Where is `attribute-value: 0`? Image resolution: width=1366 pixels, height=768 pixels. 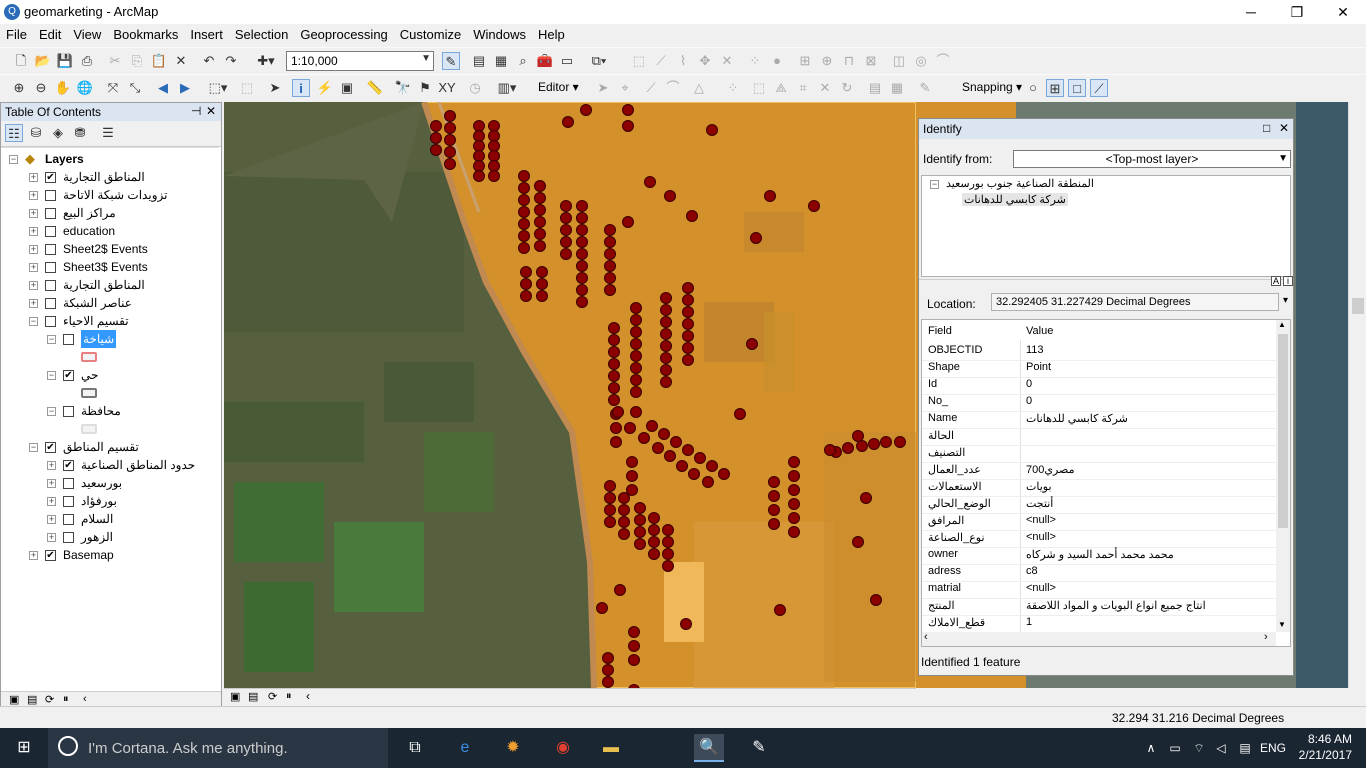
attribute-value: 0 is located at coordinates (1029, 401).